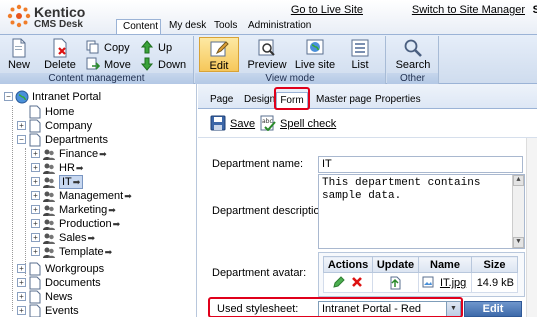 The image size is (537, 317). What do you see at coordinates (270, 211) in the screenshot?
I see `department-description-label: Department description:` at bounding box center [270, 211].